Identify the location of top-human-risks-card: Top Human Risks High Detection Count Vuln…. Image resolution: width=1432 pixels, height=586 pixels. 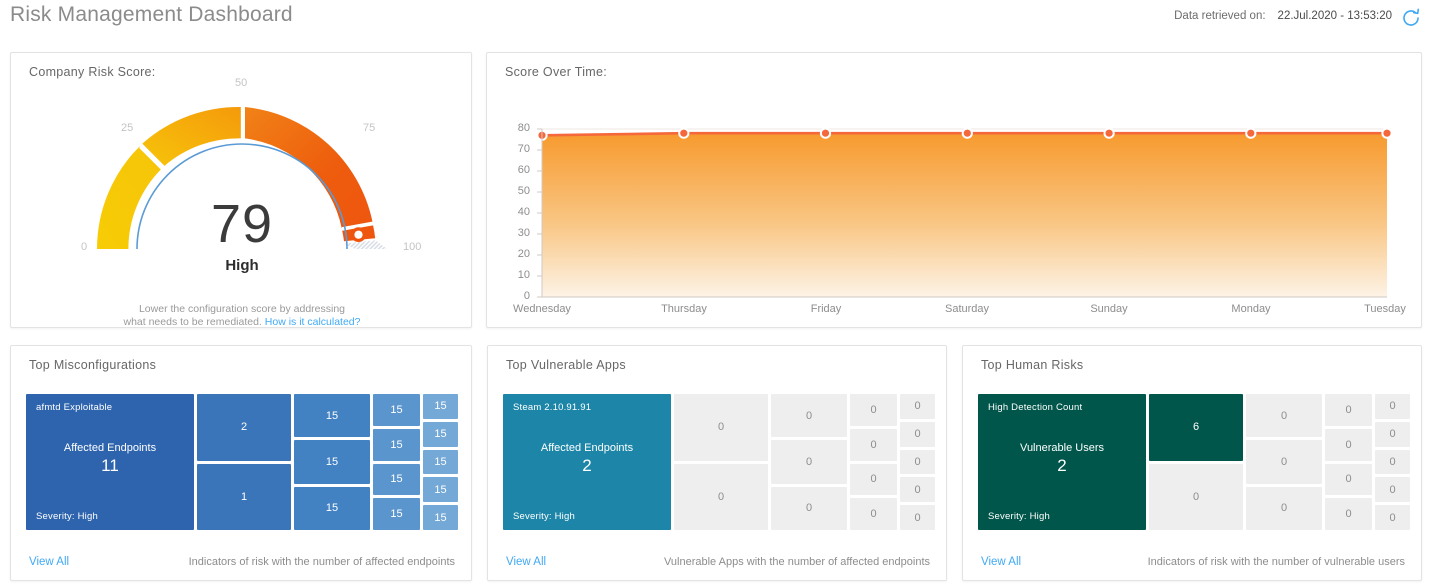
(1192, 463).